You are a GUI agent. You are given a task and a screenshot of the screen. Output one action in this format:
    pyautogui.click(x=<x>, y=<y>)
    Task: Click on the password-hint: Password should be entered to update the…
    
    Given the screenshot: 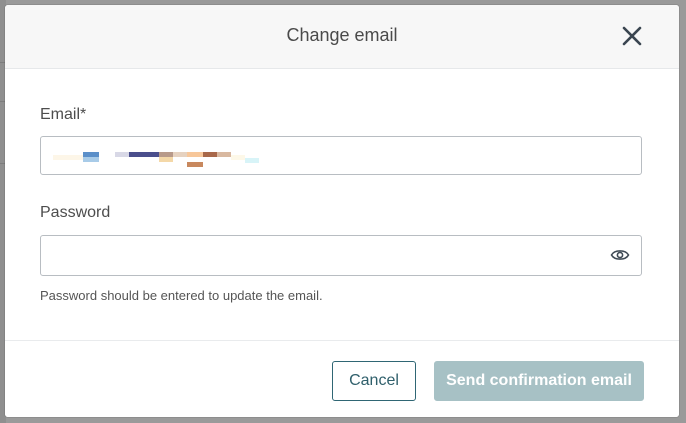 What is the action you would take?
    pyautogui.click(x=181, y=295)
    